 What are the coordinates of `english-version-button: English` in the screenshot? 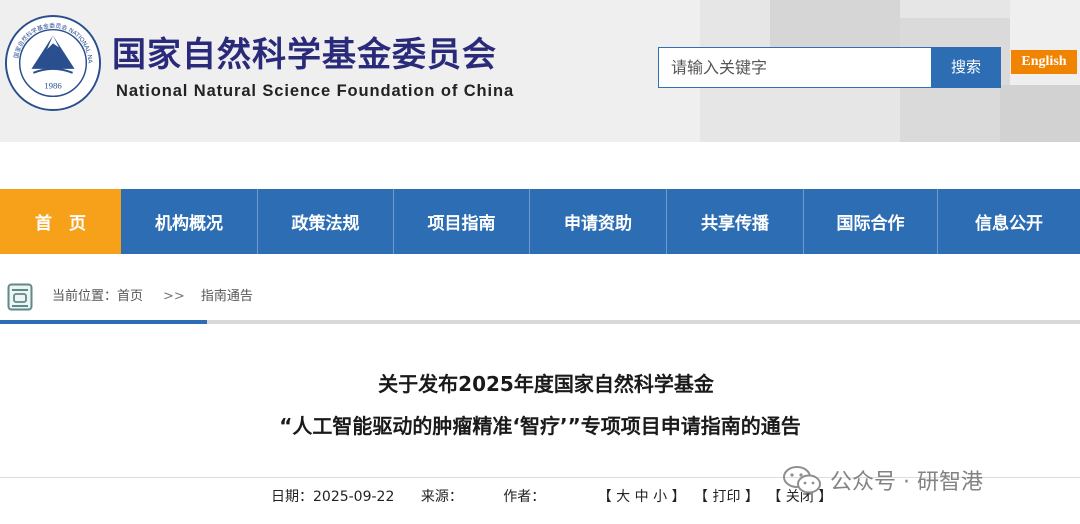 It's located at (1044, 62).